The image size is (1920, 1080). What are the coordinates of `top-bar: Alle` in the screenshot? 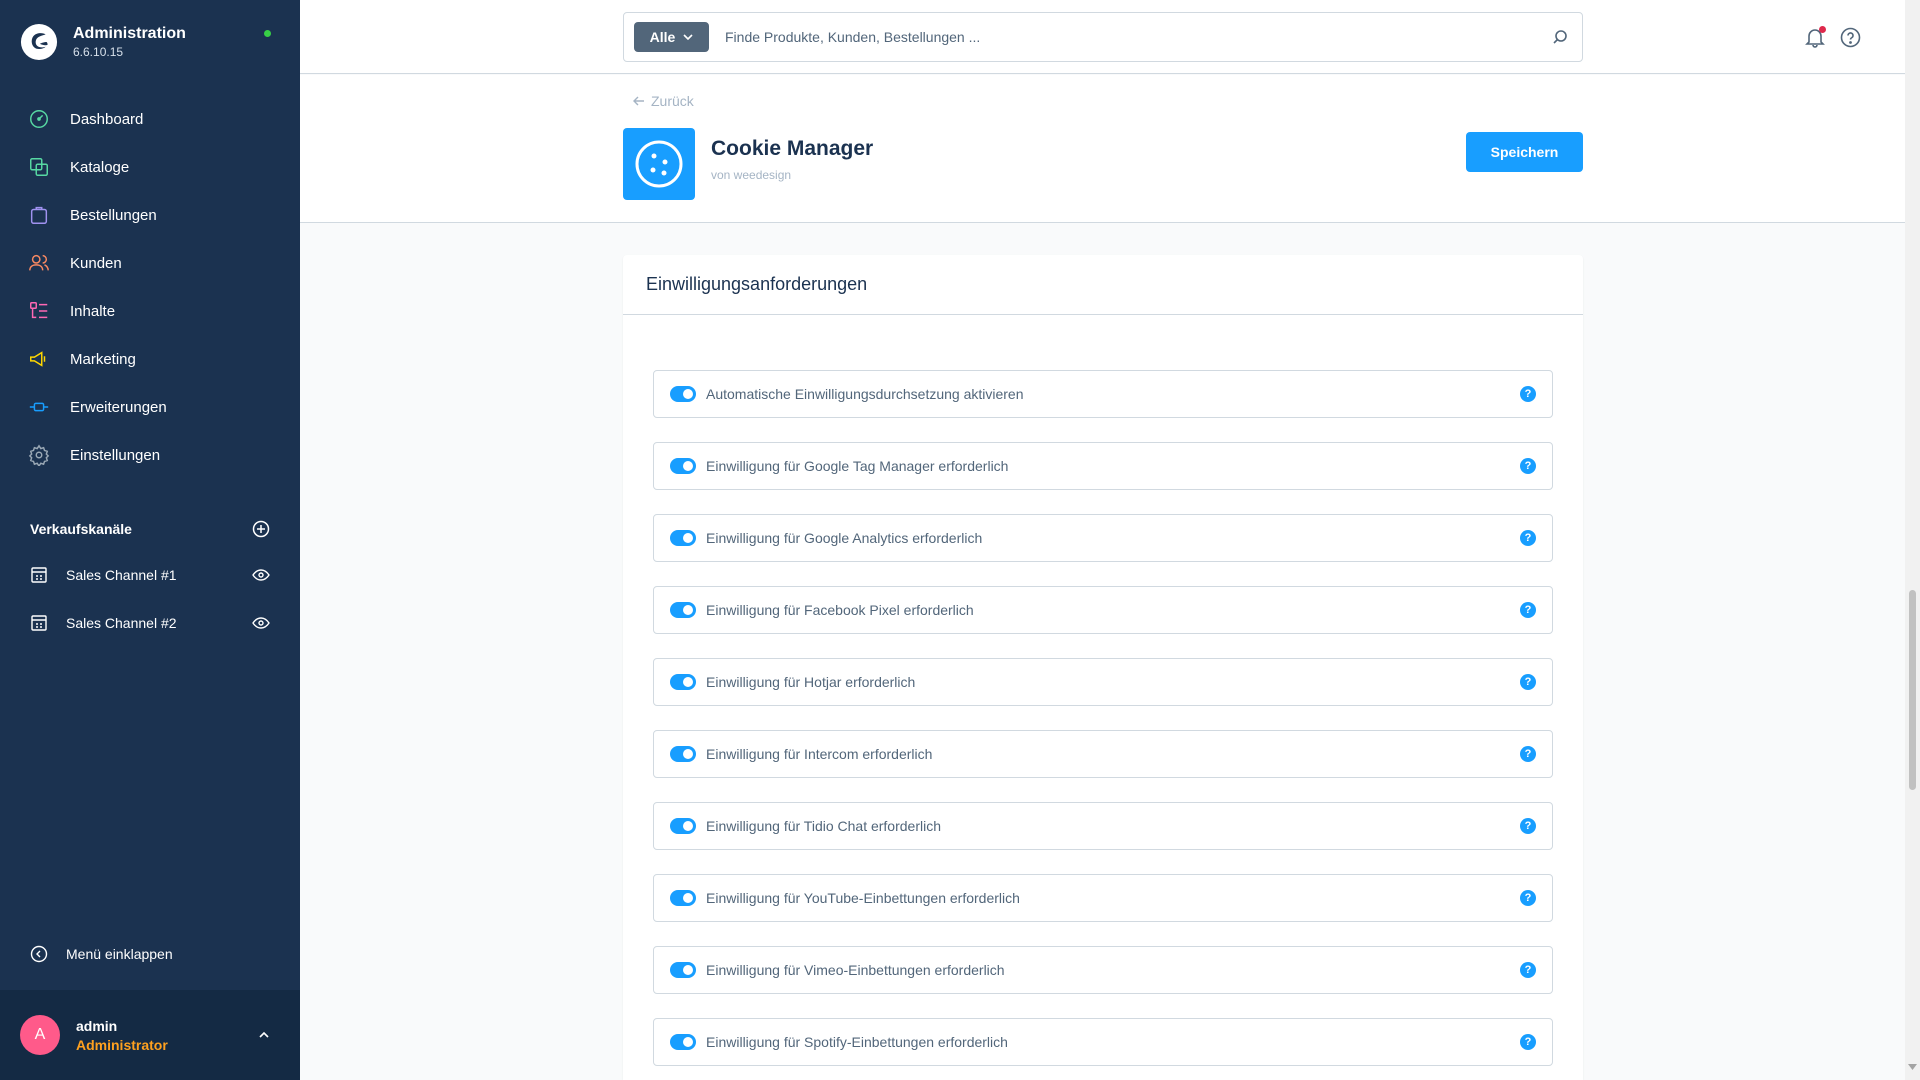 It's located at (1102, 37).